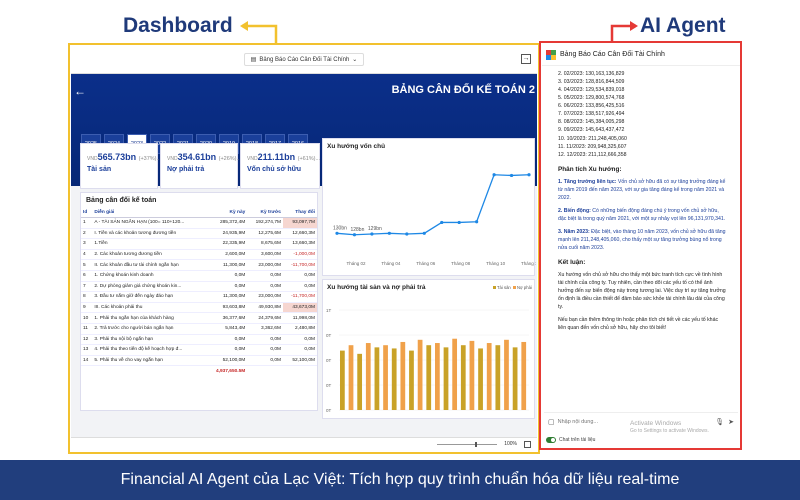 This screenshot has width=800, height=500. What do you see at coordinates (551, 440) in the screenshot?
I see `chat-on-document-toggle` at bounding box center [551, 440].